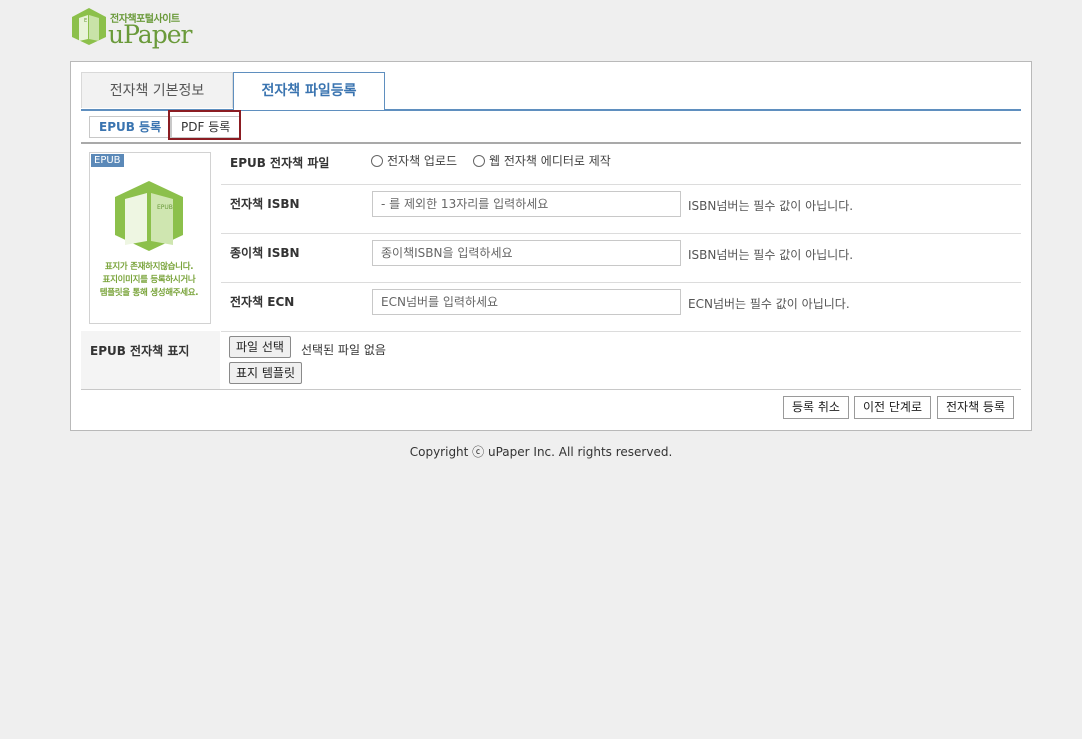 Image resolution: width=1082 pixels, height=739 pixels. What do you see at coordinates (265, 204) in the screenshot?
I see `ebook-isbn-label: 전자책 ISBN` at bounding box center [265, 204].